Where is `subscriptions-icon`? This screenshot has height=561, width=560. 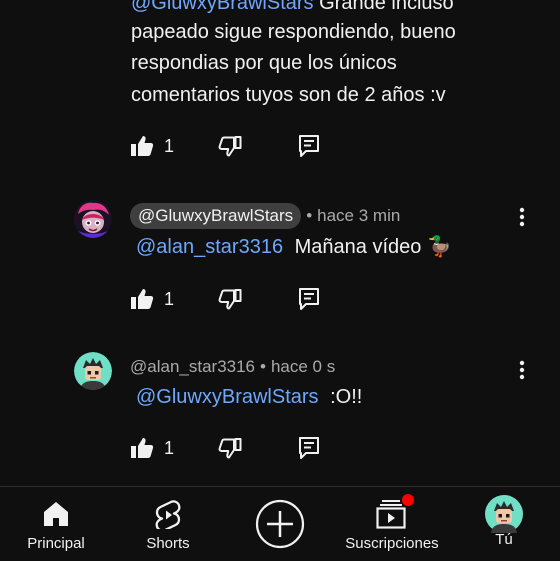 subscriptions-icon is located at coordinates (395, 512).